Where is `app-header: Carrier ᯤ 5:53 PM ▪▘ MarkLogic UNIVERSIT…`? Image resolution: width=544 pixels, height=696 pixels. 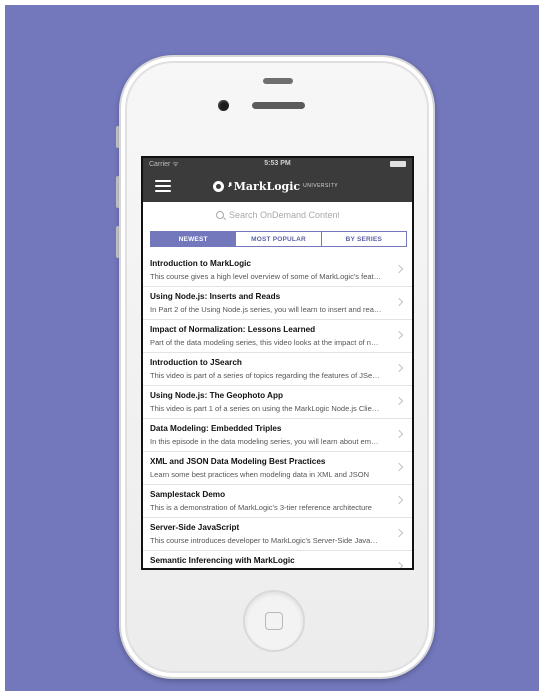 app-header: Carrier ᯤ 5:53 PM ▪▘ MarkLogic UNIVERSIT… is located at coordinates (277, 180).